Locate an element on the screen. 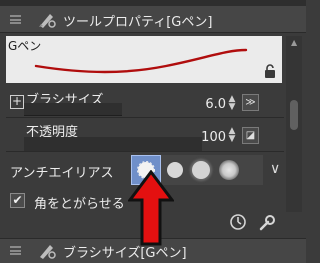  antialias-strong-option is located at coordinates (229, 170).